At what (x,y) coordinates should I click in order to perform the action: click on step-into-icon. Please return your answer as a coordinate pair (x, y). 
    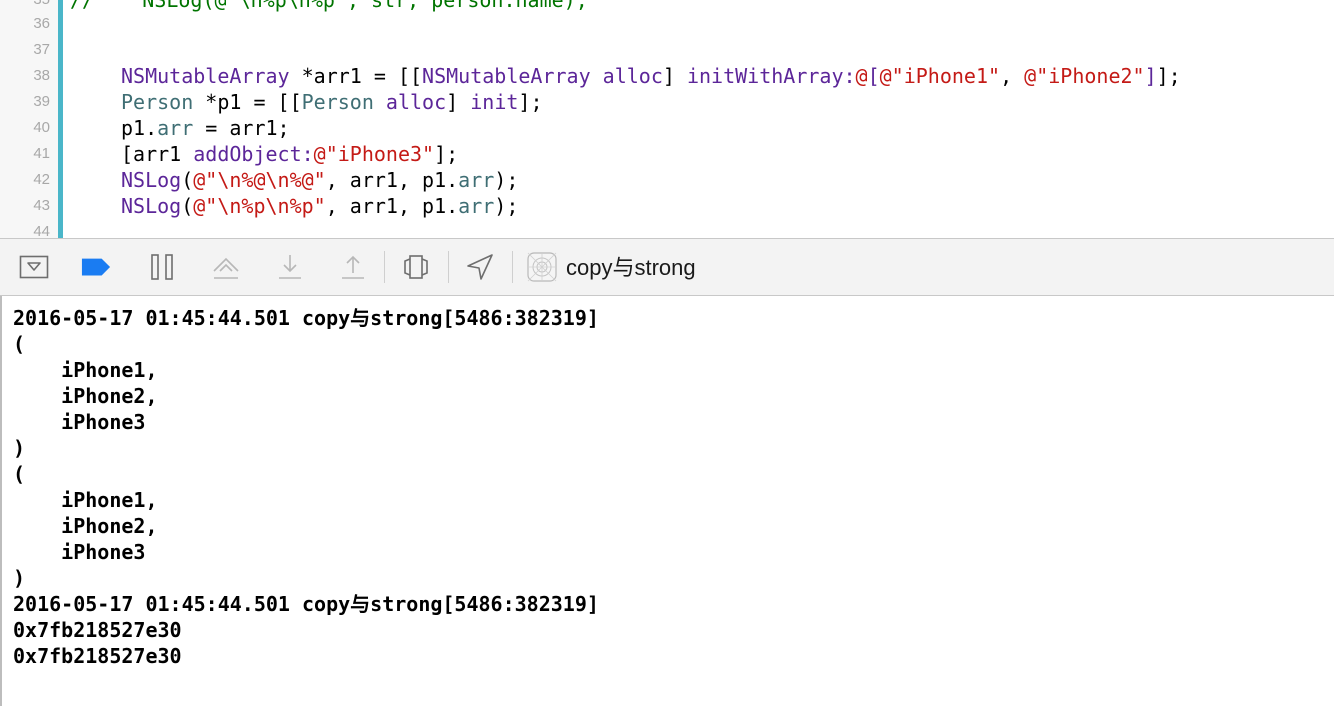
    Looking at the image, I should click on (290, 267).